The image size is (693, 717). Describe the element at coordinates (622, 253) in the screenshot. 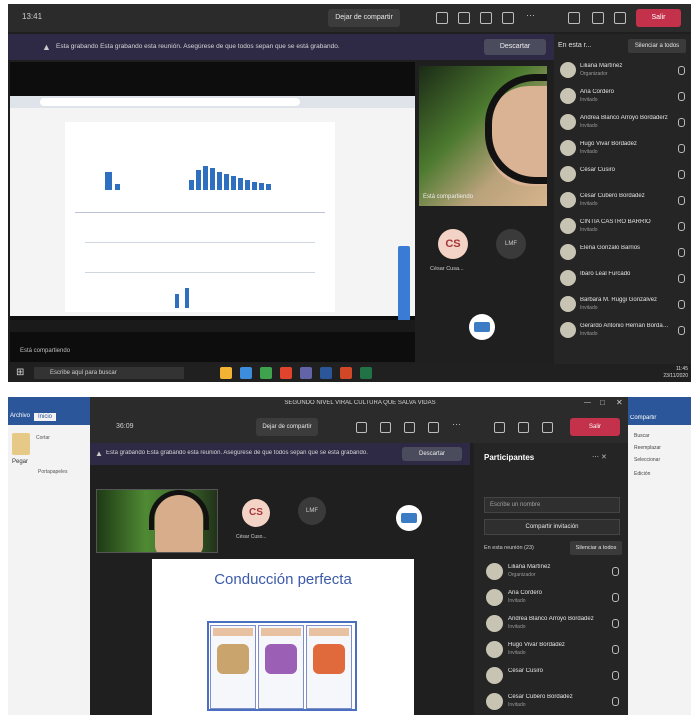

I see `participant-row: Elena Gonzalo Barrios` at that location.